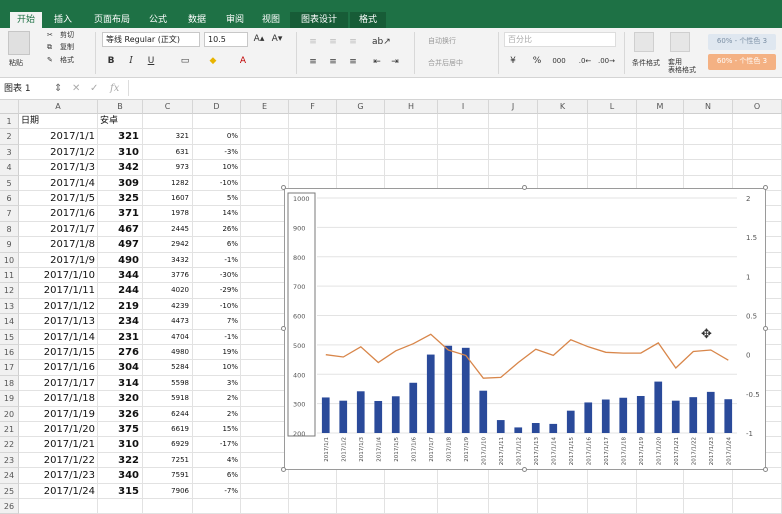 The width and height of the screenshot is (782, 514). I want to click on cell: 3776, so click(168, 276).